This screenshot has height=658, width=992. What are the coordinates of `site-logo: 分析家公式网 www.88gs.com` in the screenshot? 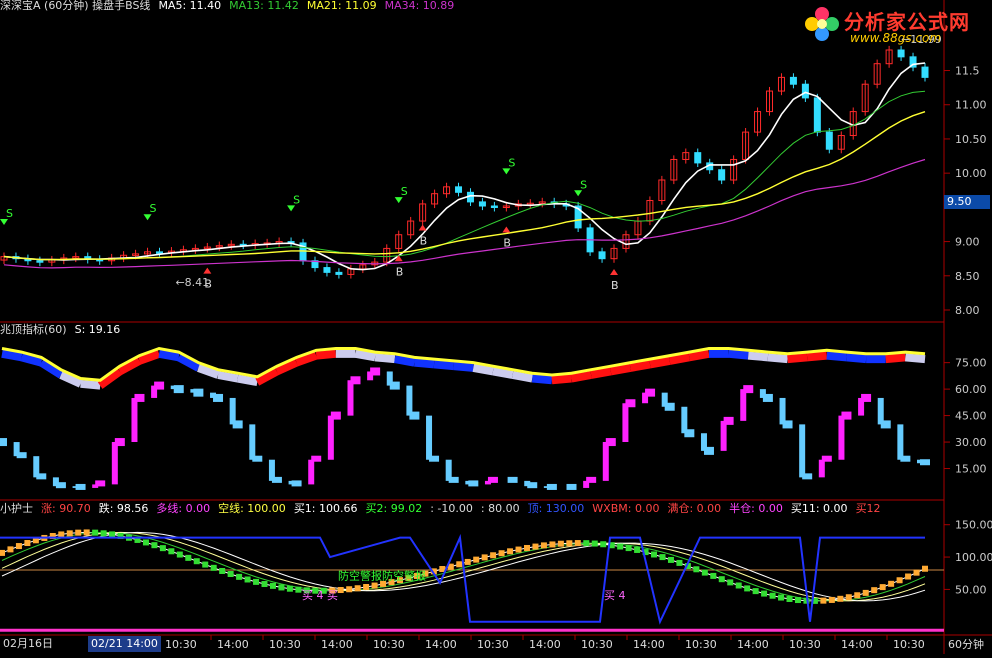 It's located at (895, 24).